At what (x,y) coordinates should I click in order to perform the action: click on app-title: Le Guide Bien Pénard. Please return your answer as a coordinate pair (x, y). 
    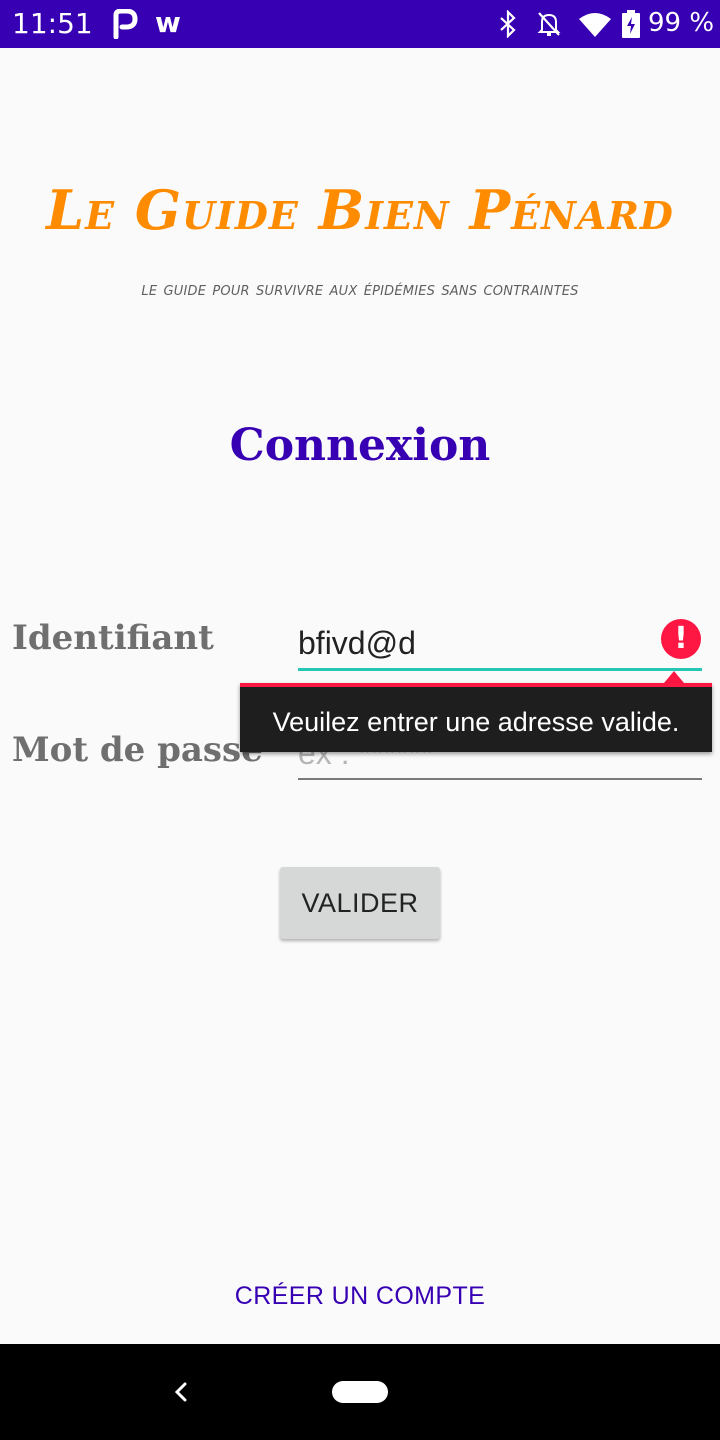
    Looking at the image, I should click on (360, 210).